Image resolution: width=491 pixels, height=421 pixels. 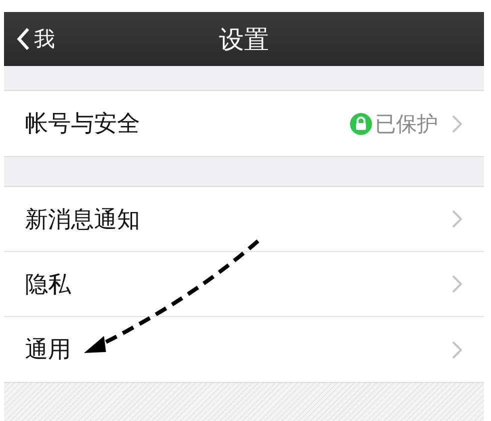 What do you see at coordinates (83, 124) in the screenshot?
I see `row-label: 帐号与安全` at bounding box center [83, 124].